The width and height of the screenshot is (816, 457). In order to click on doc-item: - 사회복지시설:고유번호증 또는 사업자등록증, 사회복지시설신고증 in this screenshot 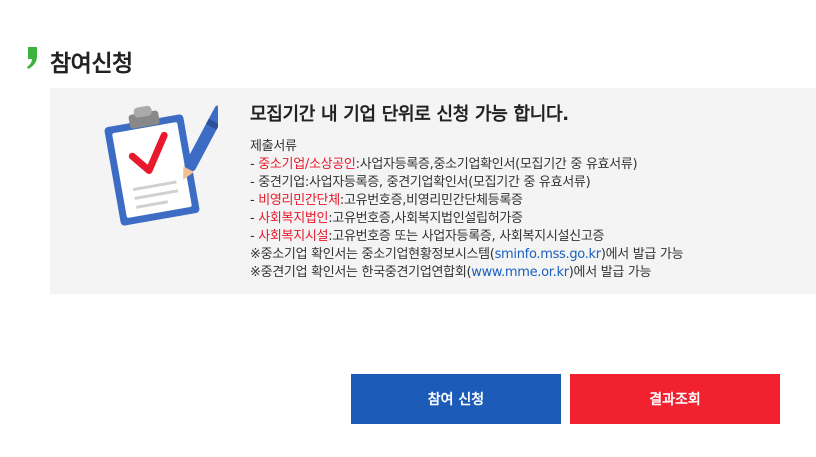, I will do `click(427, 236)`.